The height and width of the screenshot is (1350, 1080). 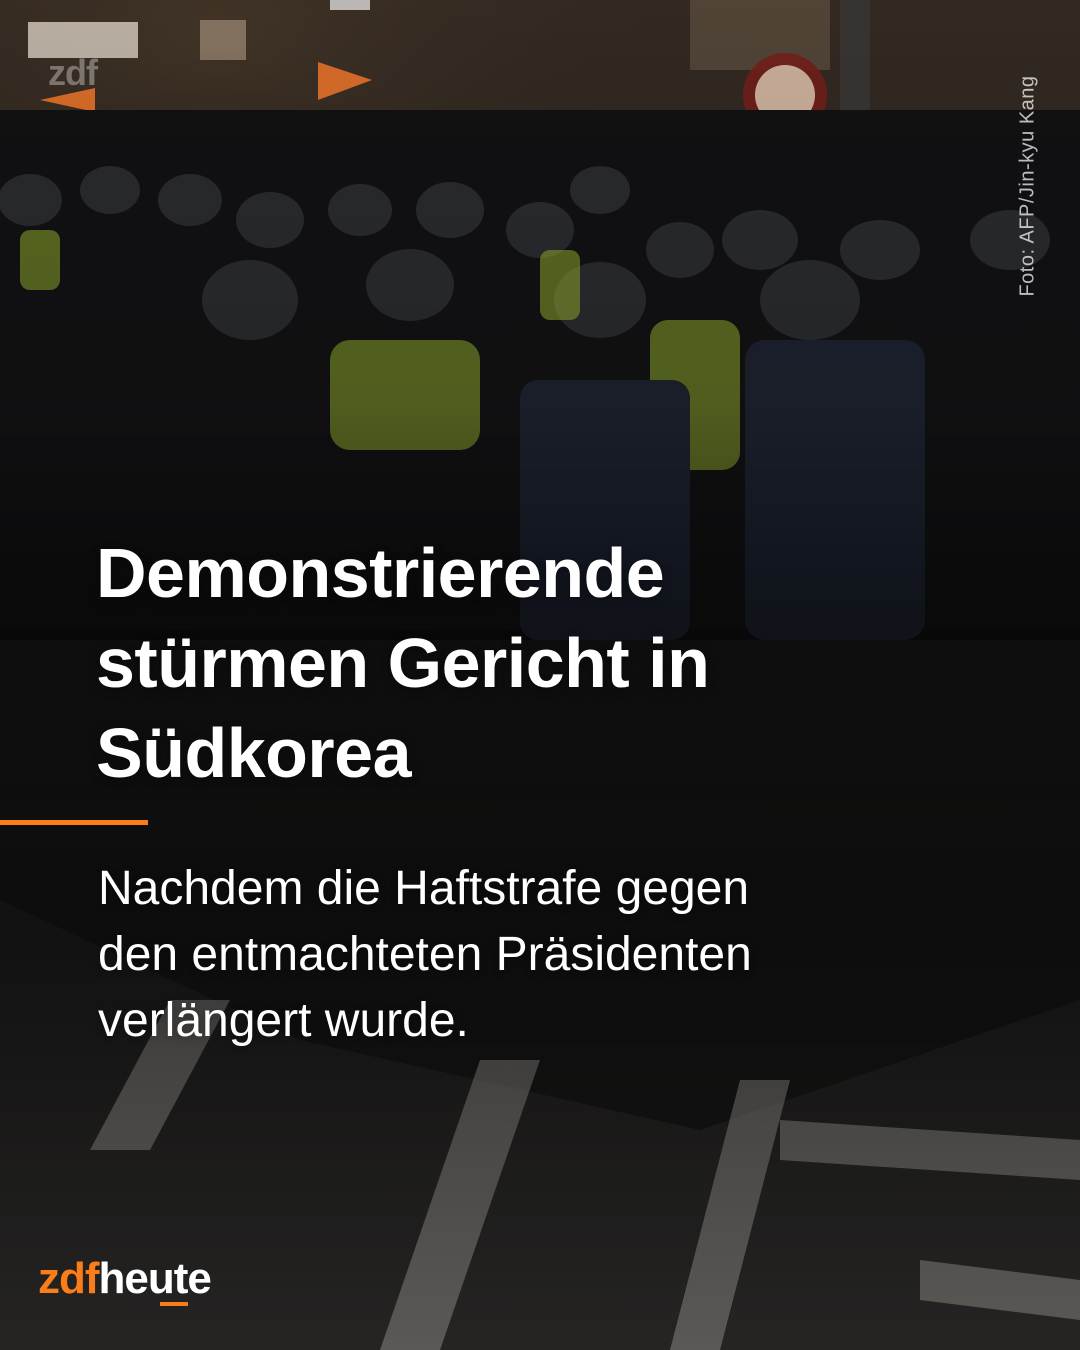 I want to click on logo-underline, so click(x=174, y=1304).